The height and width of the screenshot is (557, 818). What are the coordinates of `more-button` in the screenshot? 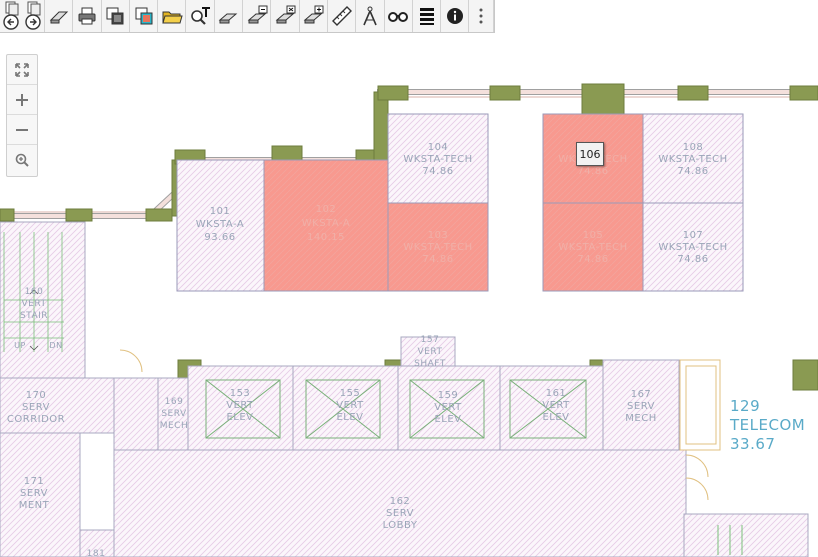 It's located at (481, 16).